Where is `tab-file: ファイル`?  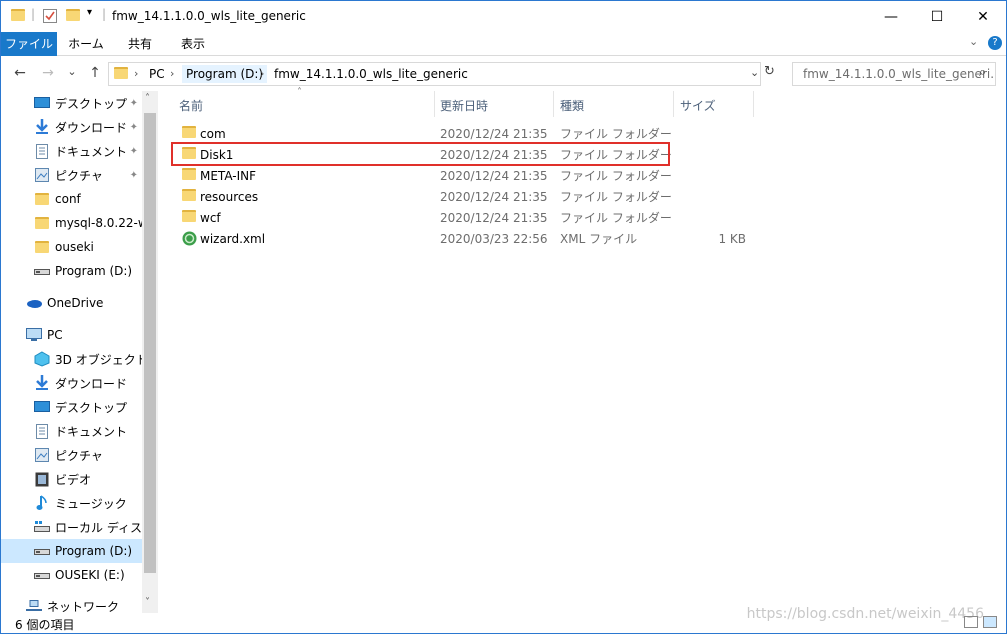 tab-file: ファイル is located at coordinates (29, 44).